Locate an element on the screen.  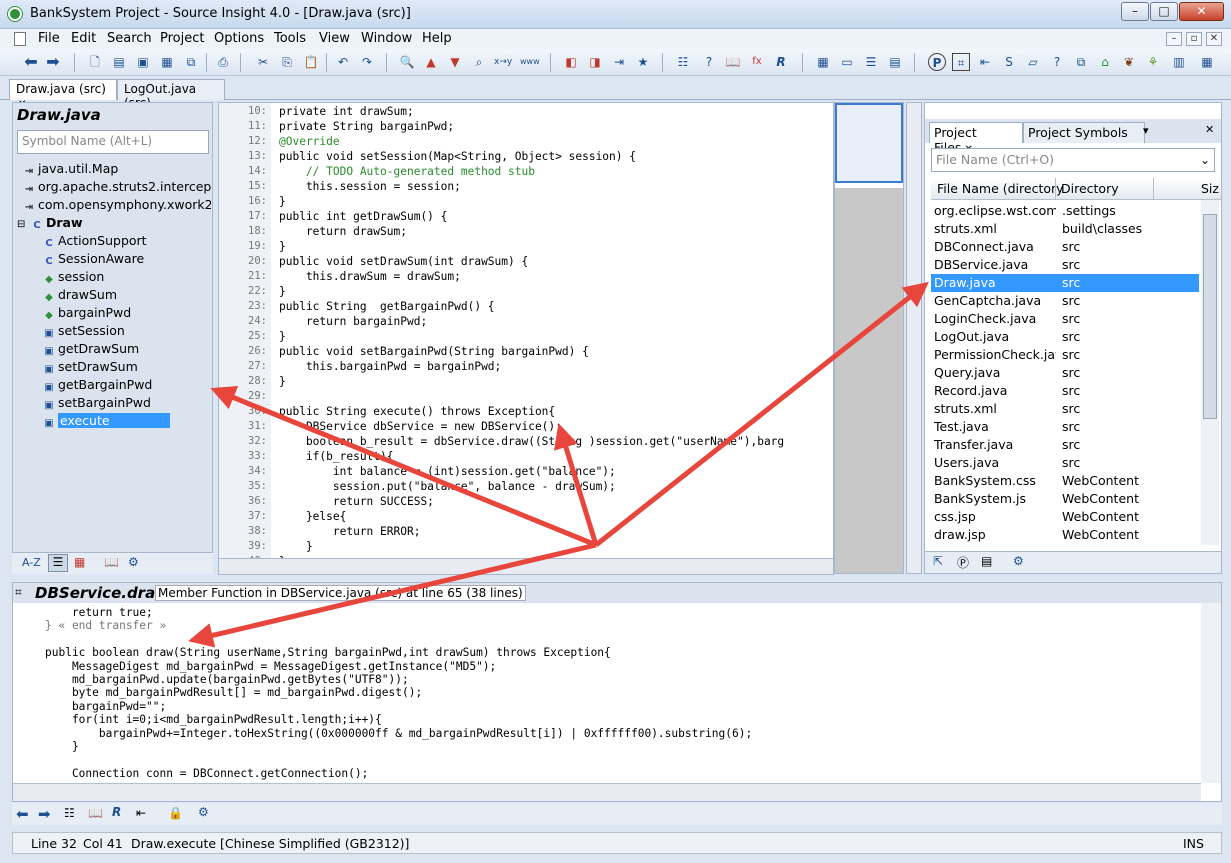
sync-icon: ⧉ is located at coordinates (191, 62).